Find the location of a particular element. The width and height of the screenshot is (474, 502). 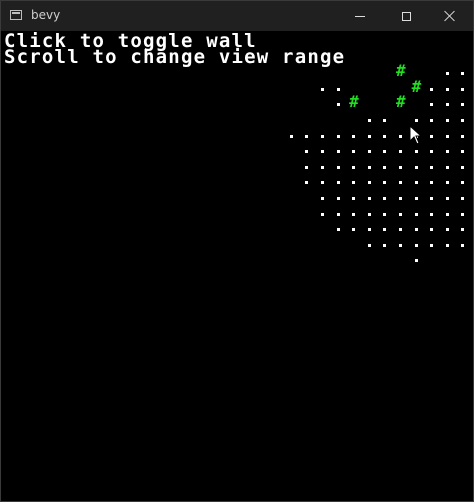

title-bar: bevy is located at coordinates (237, 16).